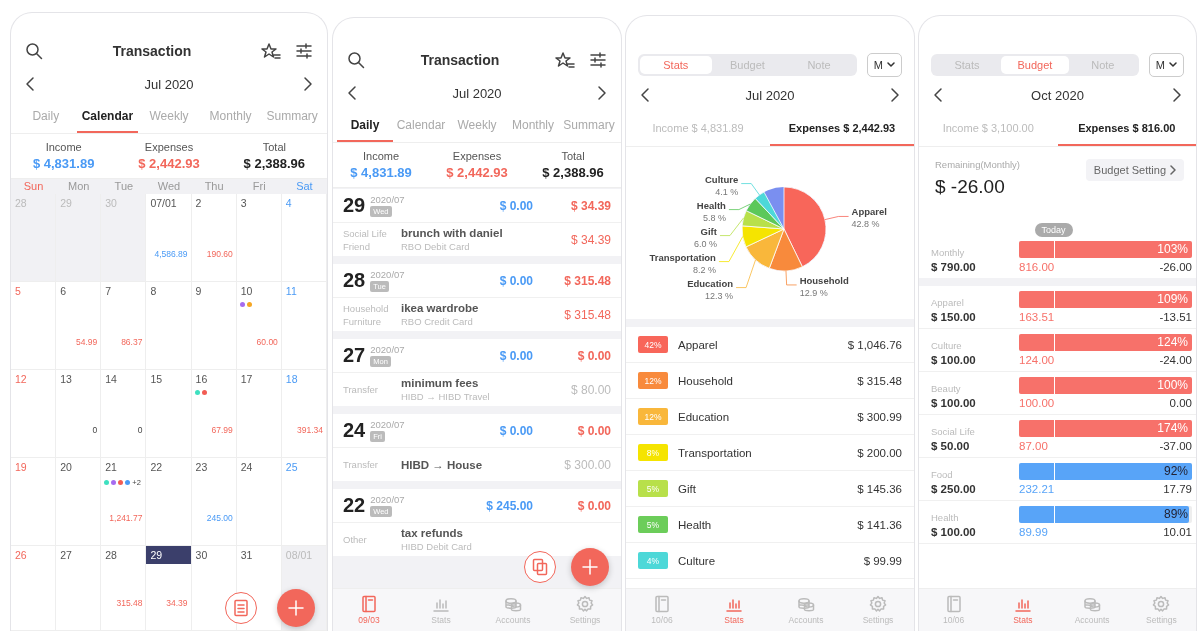 The height and width of the screenshot is (631, 1197). What do you see at coordinates (258, 379) in the screenshot?
I see `day-number: 17` at bounding box center [258, 379].